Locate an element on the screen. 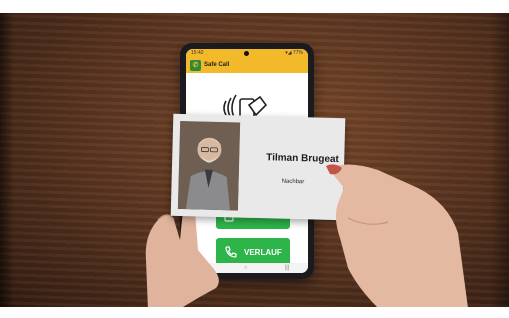 This screenshot has height=318, width=509. status-time: 15:42 is located at coordinates (197, 53).